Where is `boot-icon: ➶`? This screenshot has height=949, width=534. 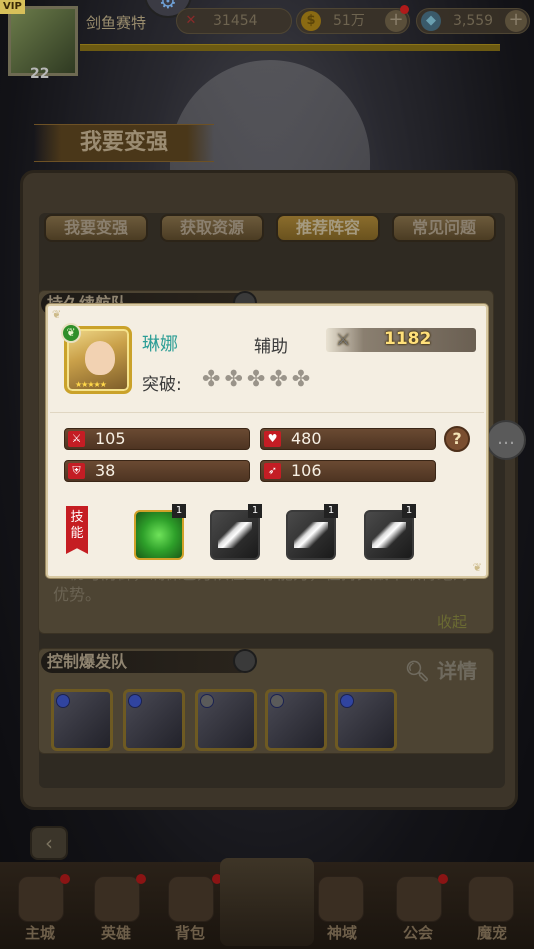
boot-icon: ➶ is located at coordinates (272, 471).